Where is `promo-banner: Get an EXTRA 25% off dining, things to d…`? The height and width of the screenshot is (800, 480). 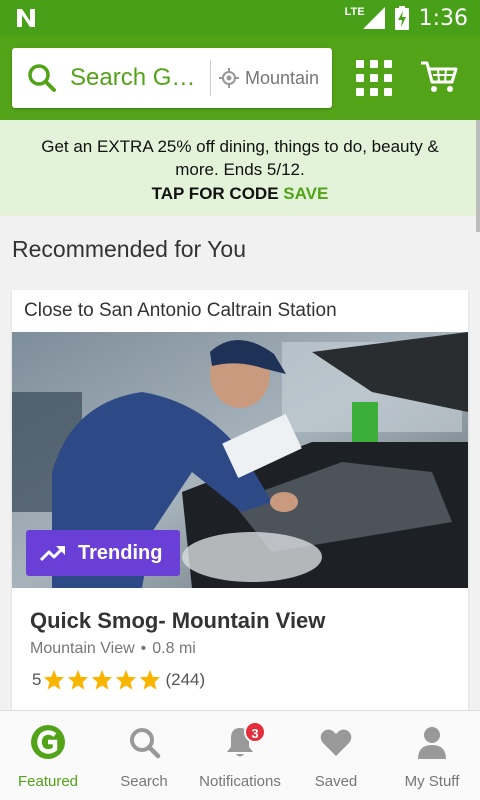 promo-banner: Get an EXTRA 25% off dining, things to d… is located at coordinates (240, 168).